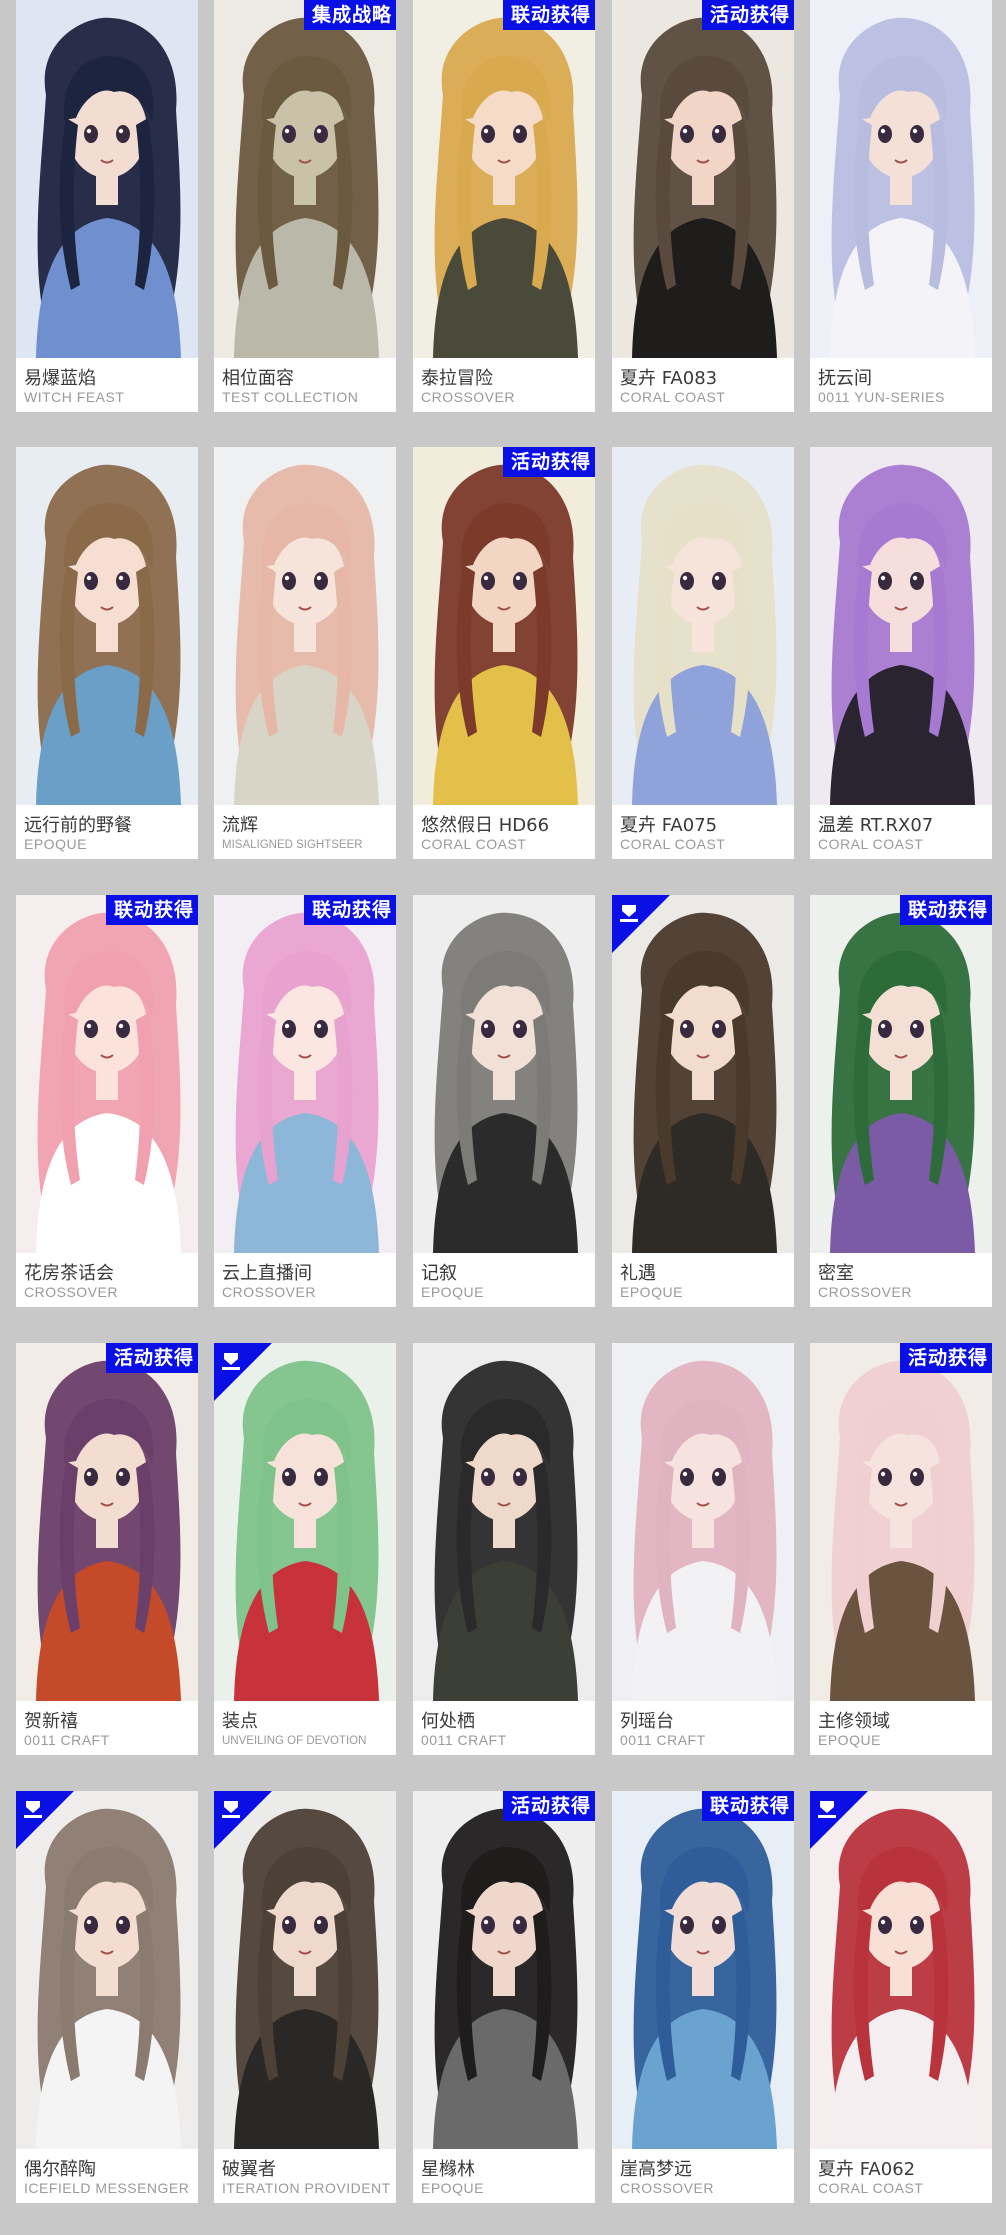 This screenshot has width=1006, height=2235. I want to click on skin-card: 远行前的野餐 EPOQUE, so click(107, 653).